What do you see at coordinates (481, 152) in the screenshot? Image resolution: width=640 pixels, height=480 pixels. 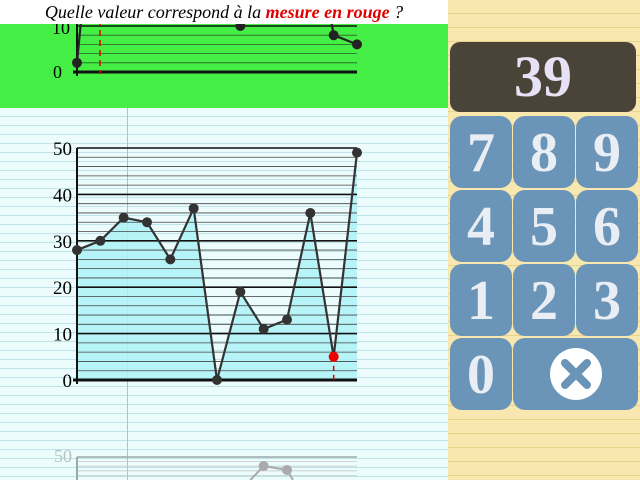 I see `key-7: 7` at bounding box center [481, 152].